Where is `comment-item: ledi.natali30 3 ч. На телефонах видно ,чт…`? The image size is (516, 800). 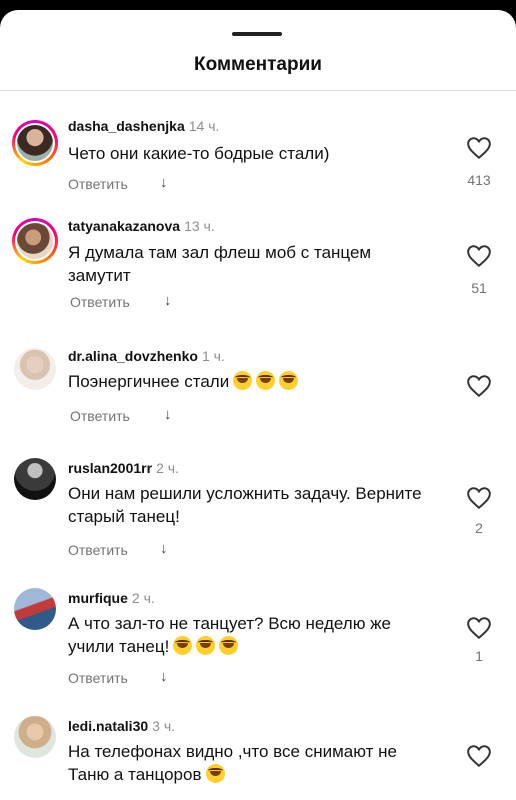 comment-item: ledi.natali30 3 ч. На телефонах видно ,чт… is located at coordinates (258, 755).